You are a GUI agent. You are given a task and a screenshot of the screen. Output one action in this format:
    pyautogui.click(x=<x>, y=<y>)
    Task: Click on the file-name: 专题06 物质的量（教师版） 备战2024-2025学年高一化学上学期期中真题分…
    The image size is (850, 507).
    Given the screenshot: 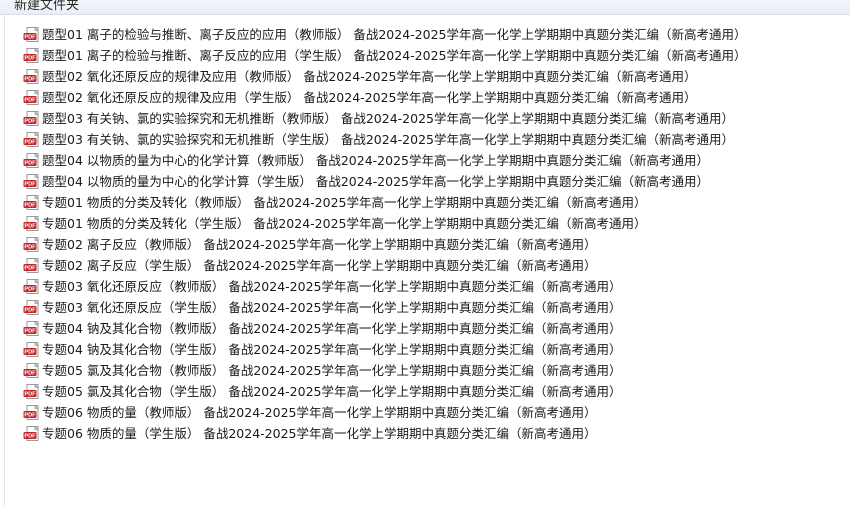 What is the action you would take?
    pyautogui.click(x=319, y=412)
    